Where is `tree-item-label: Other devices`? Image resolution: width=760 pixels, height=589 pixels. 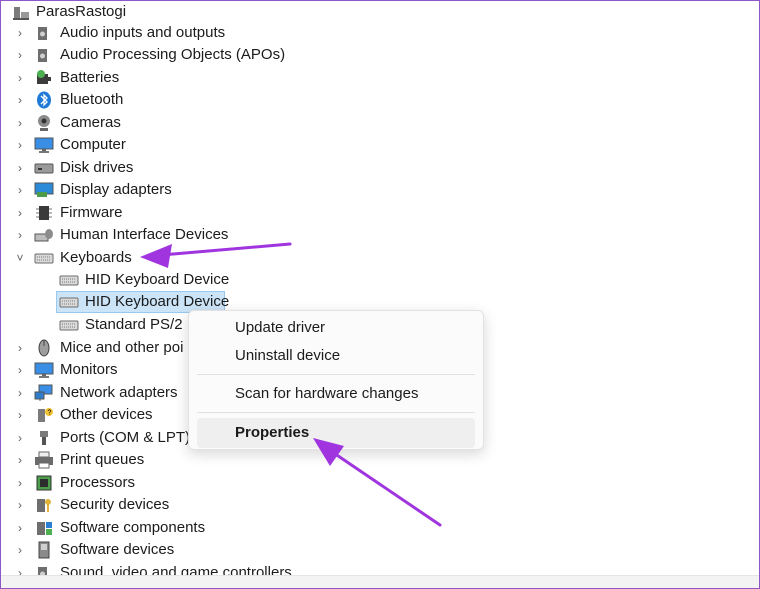
tree-item-label: Other devices is located at coordinates (106, 414).